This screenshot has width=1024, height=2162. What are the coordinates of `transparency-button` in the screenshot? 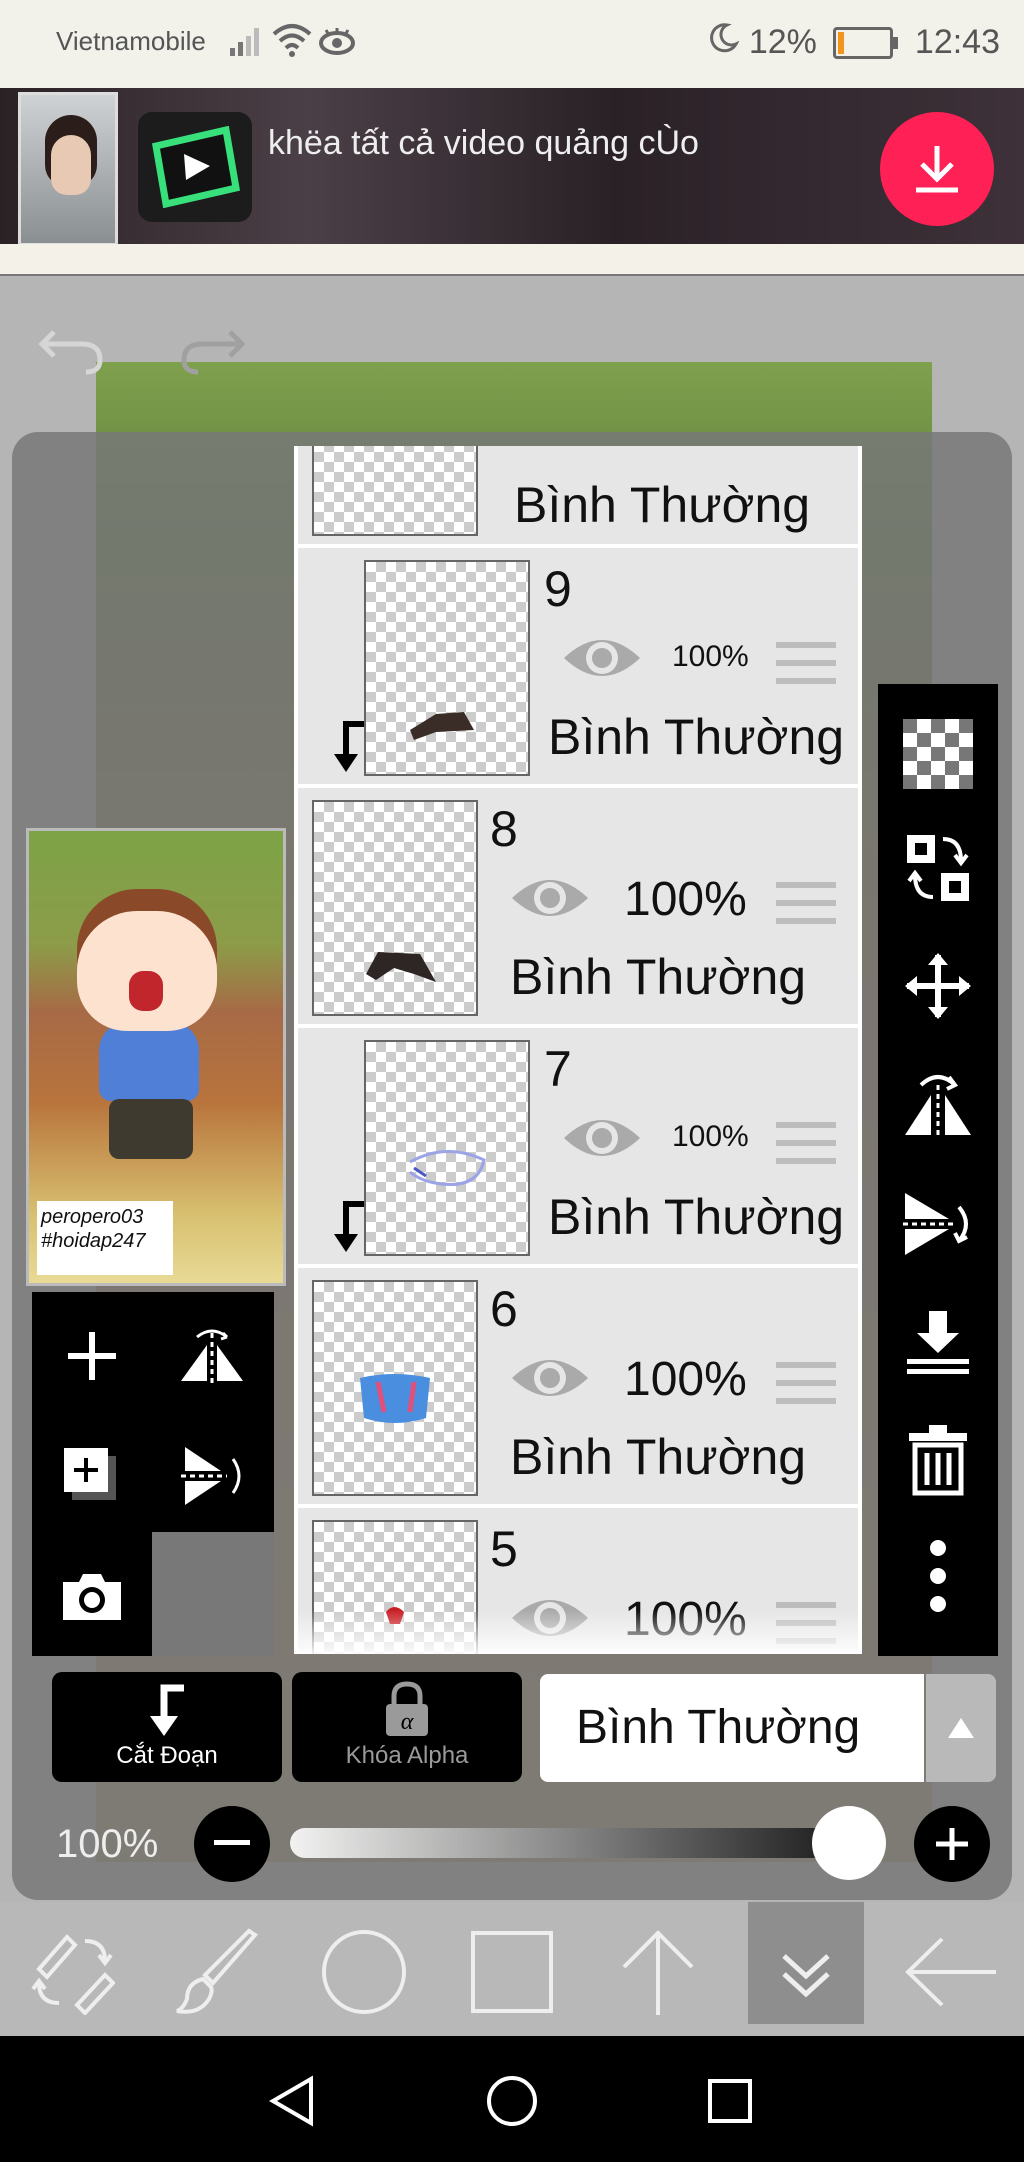 It's located at (938, 754).